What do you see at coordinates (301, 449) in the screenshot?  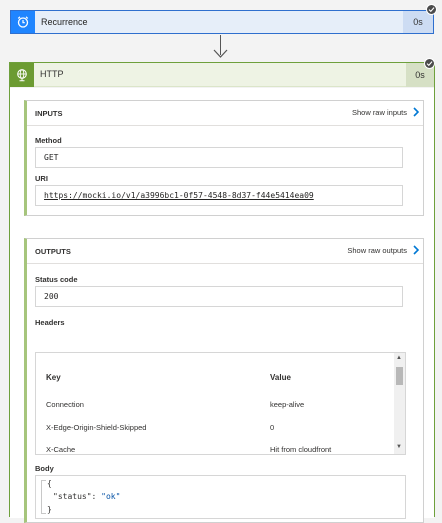 I see `header-value: Hit from cloudfront` at bounding box center [301, 449].